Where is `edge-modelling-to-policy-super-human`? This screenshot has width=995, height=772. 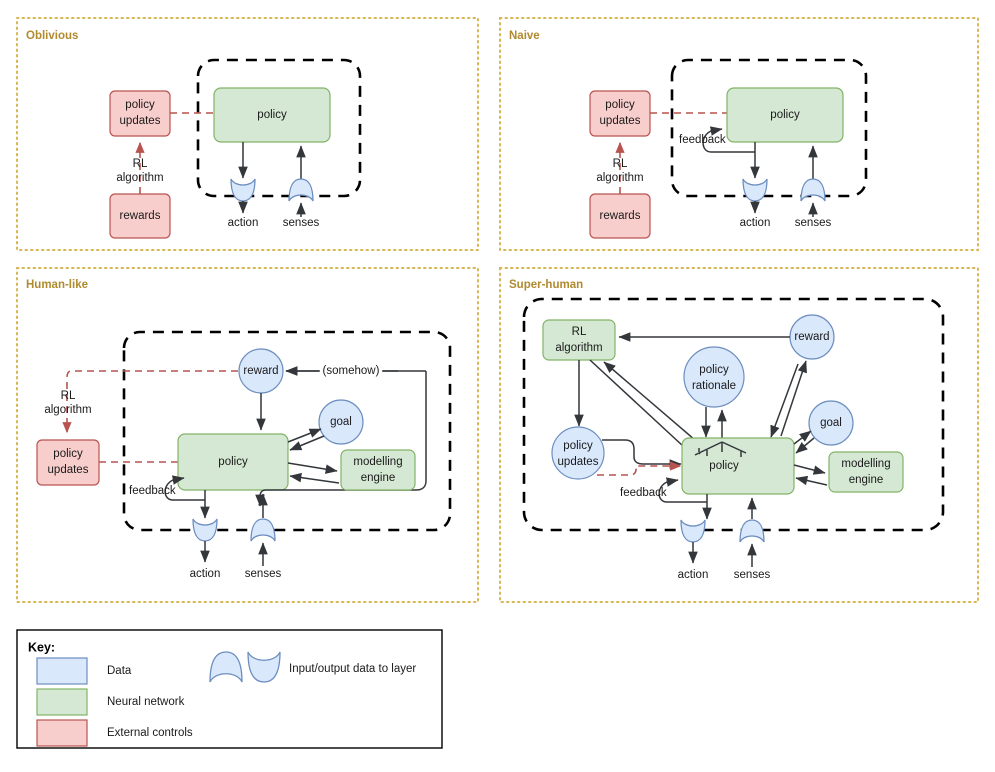 edge-modelling-to-policy-super-human is located at coordinates (811, 480).